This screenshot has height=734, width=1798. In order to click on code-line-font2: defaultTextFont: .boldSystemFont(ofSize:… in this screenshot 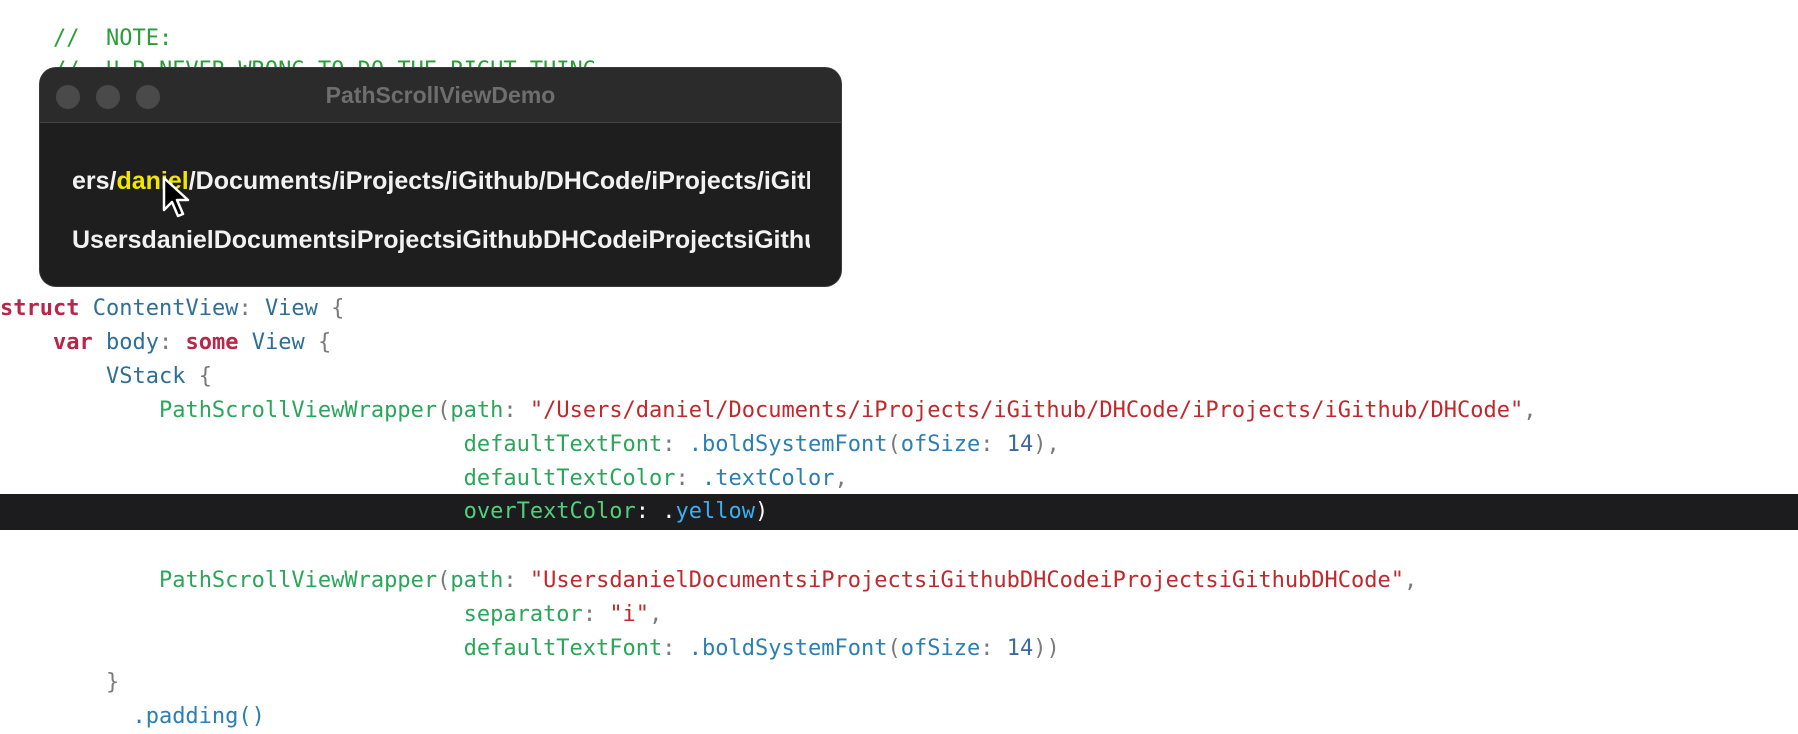, I will do `click(761, 648)`.